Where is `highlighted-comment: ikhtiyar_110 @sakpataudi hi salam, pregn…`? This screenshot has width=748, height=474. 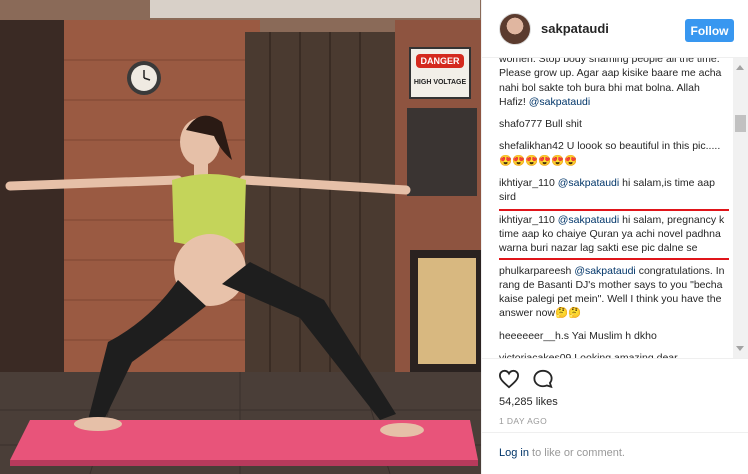
highlighted-comment: ikhtiyar_110 @sakpataudi hi salam, pregn… is located at coordinates (614, 234).